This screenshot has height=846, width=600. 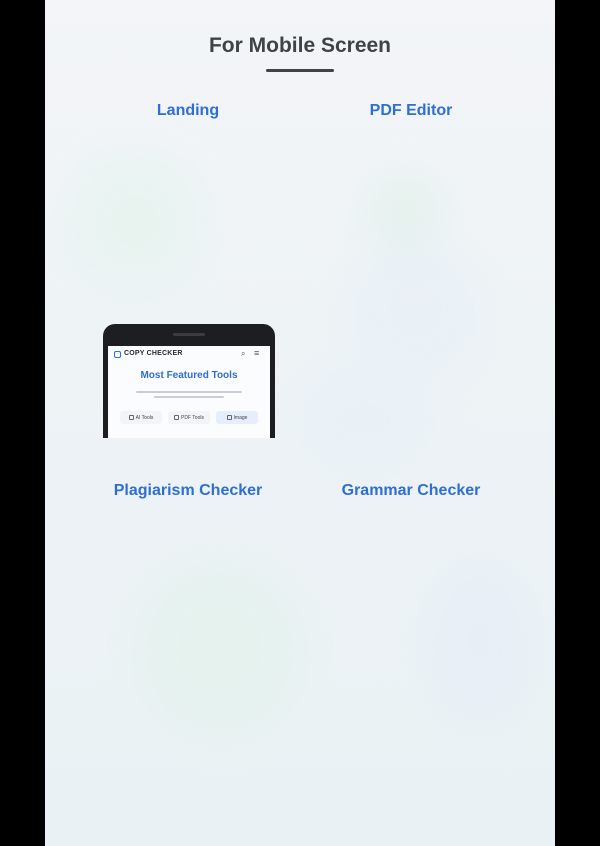 I want to click on title-underline, so click(x=300, y=70).